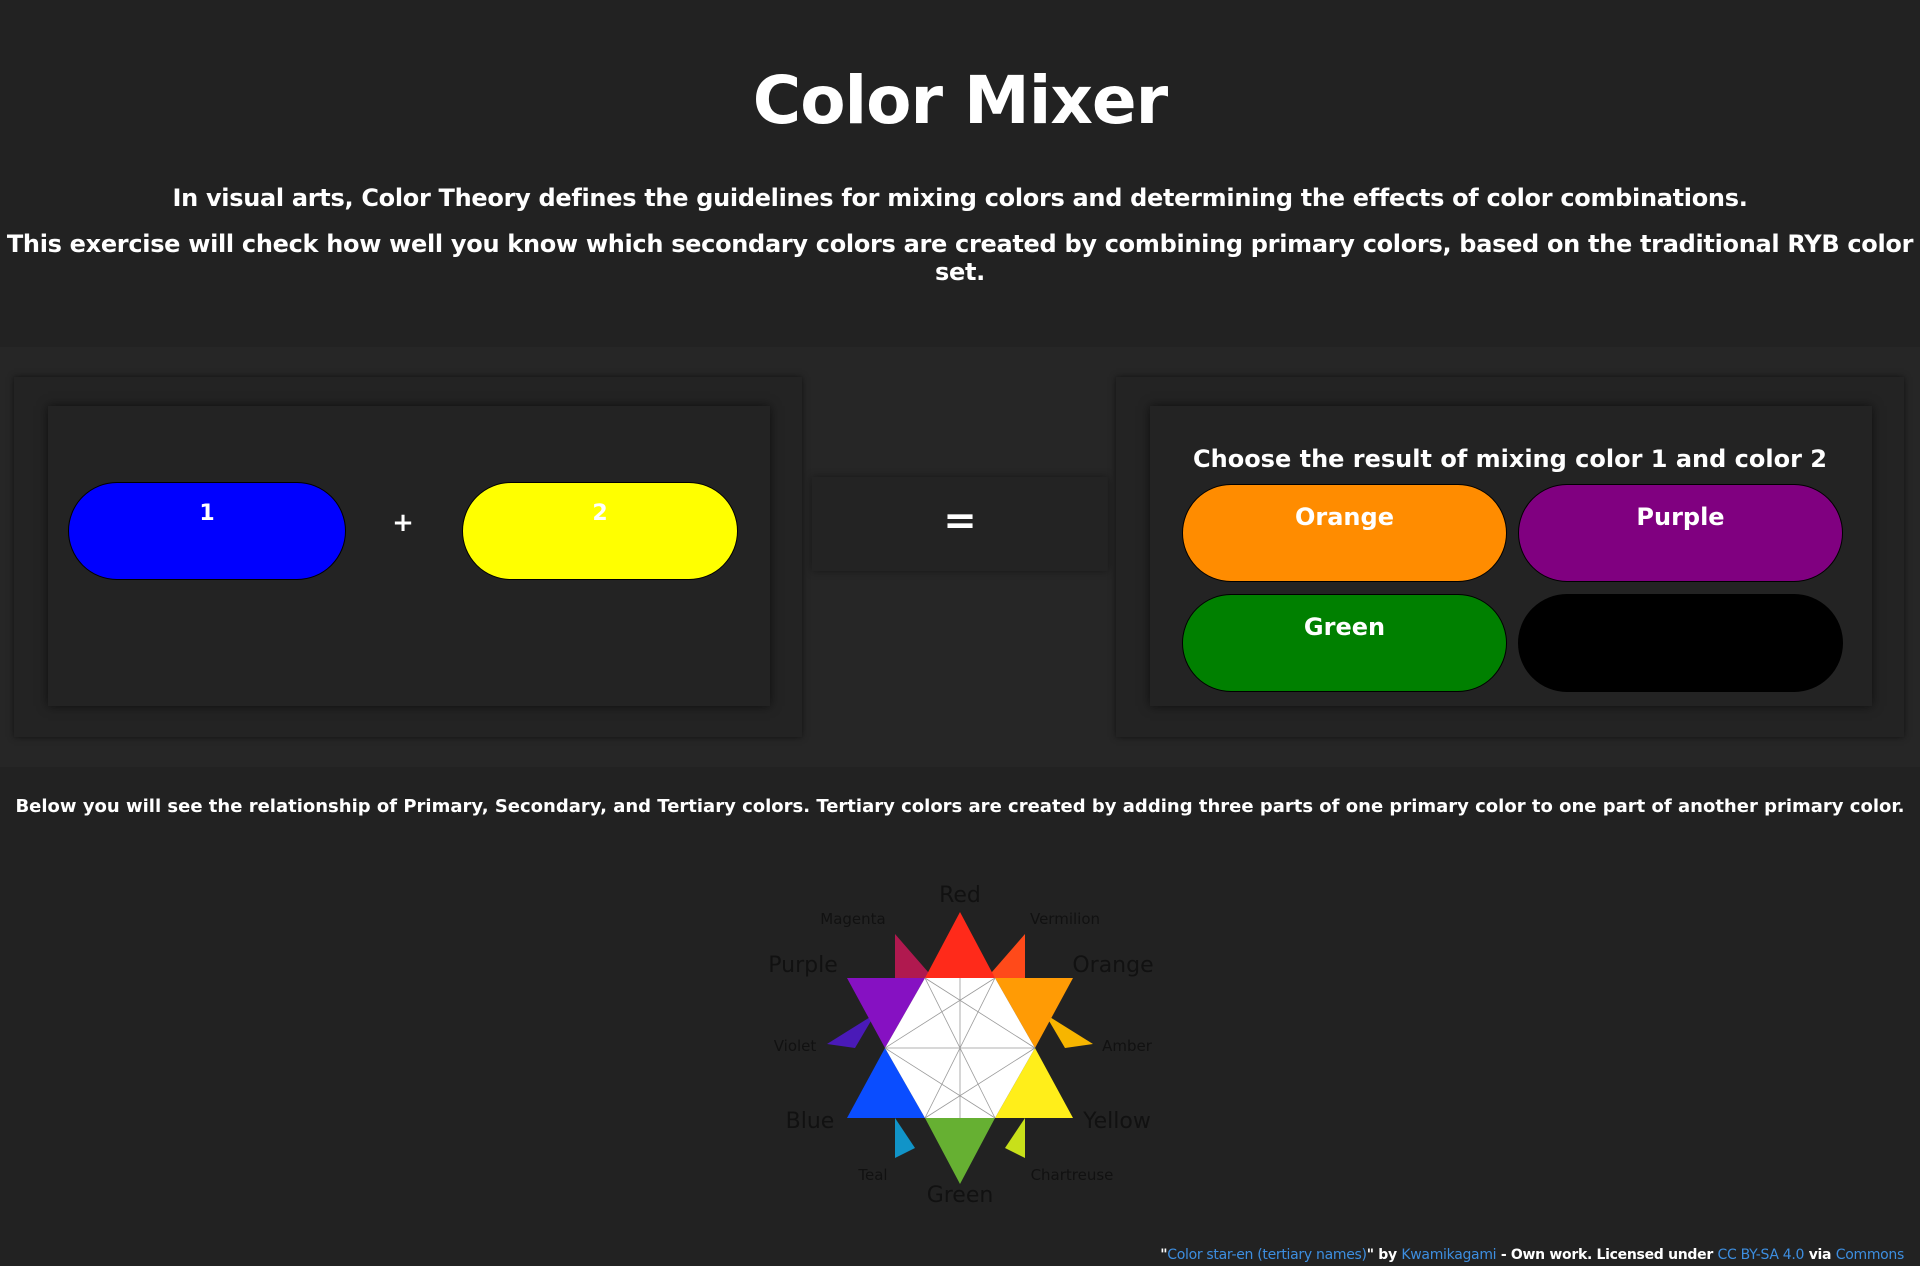  Describe the element at coordinates (1680, 517) in the screenshot. I see `option-purple-label: Purple` at that location.